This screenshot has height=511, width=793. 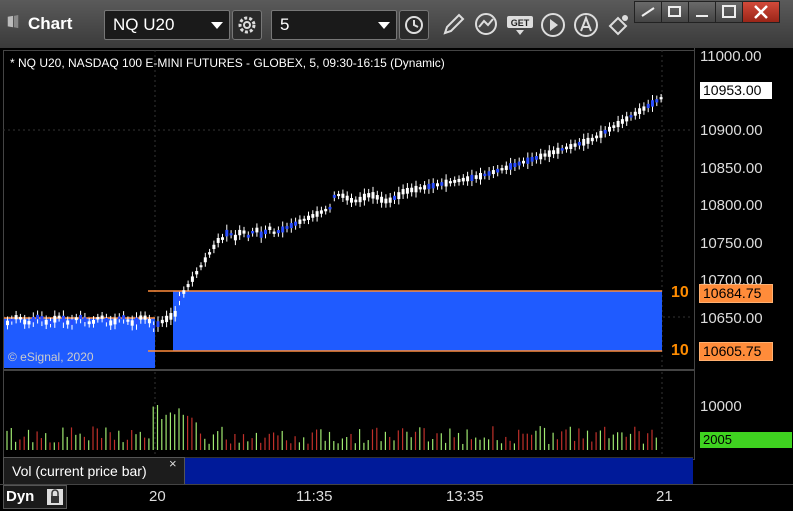 I want to click on symbol-value: NQ U20, so click(x=144, y=24).